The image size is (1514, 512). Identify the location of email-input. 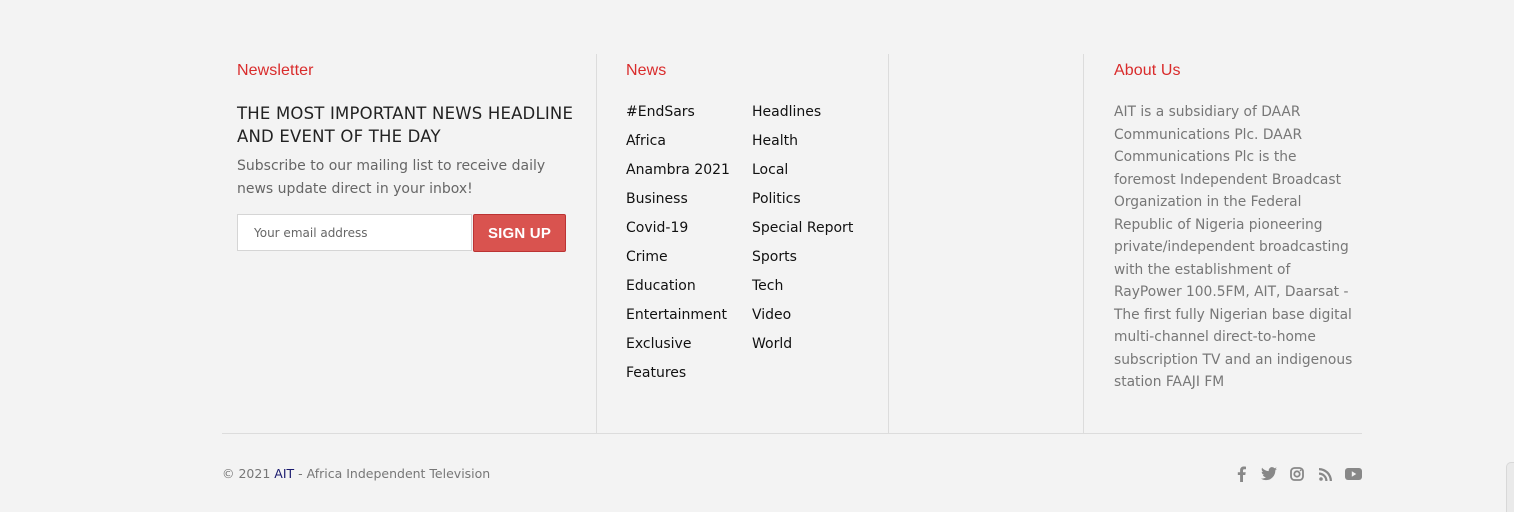
(354, 232).